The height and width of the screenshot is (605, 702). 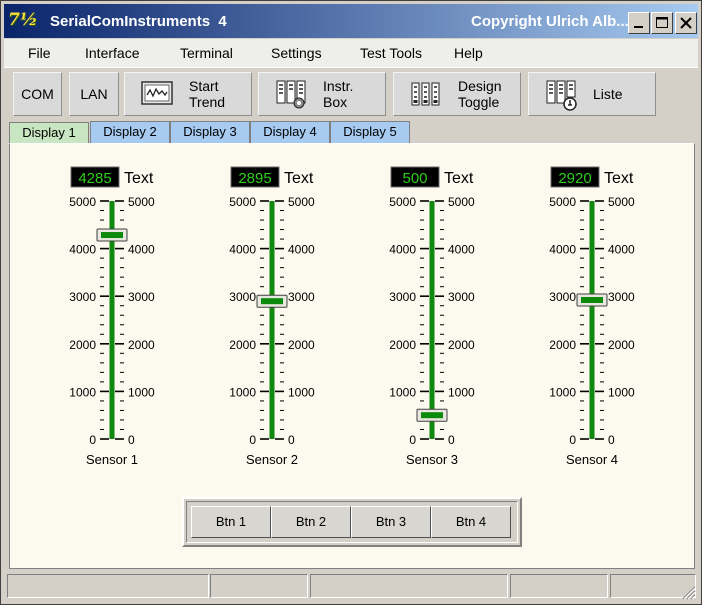 I want to click on sensor-4-scale-label-left: 1000, so click(x=562, y=392).